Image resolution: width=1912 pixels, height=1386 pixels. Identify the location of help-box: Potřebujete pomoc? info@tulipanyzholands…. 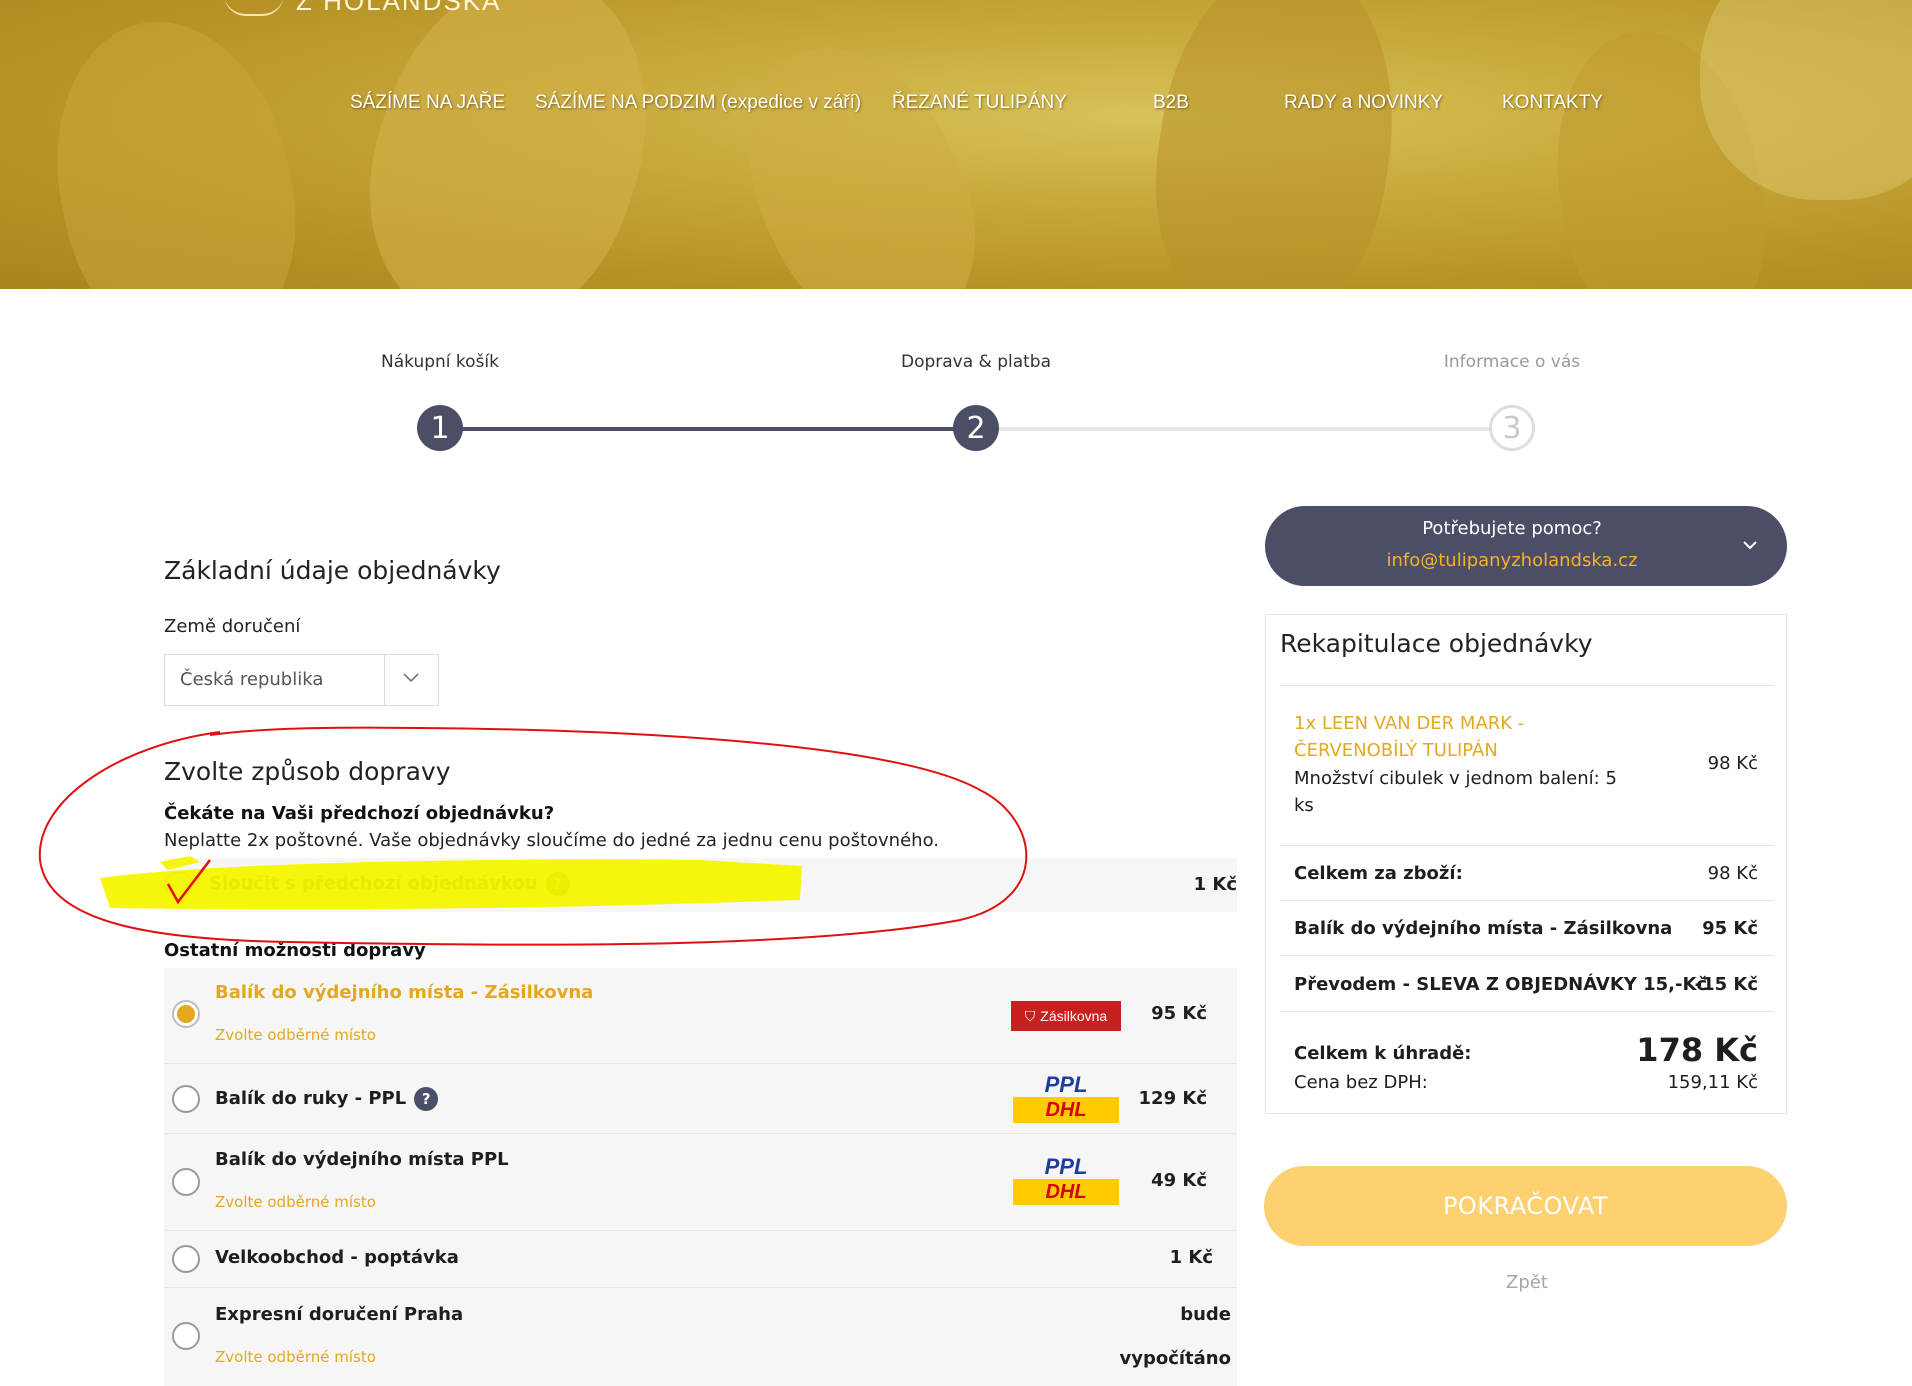
(1526, 546).